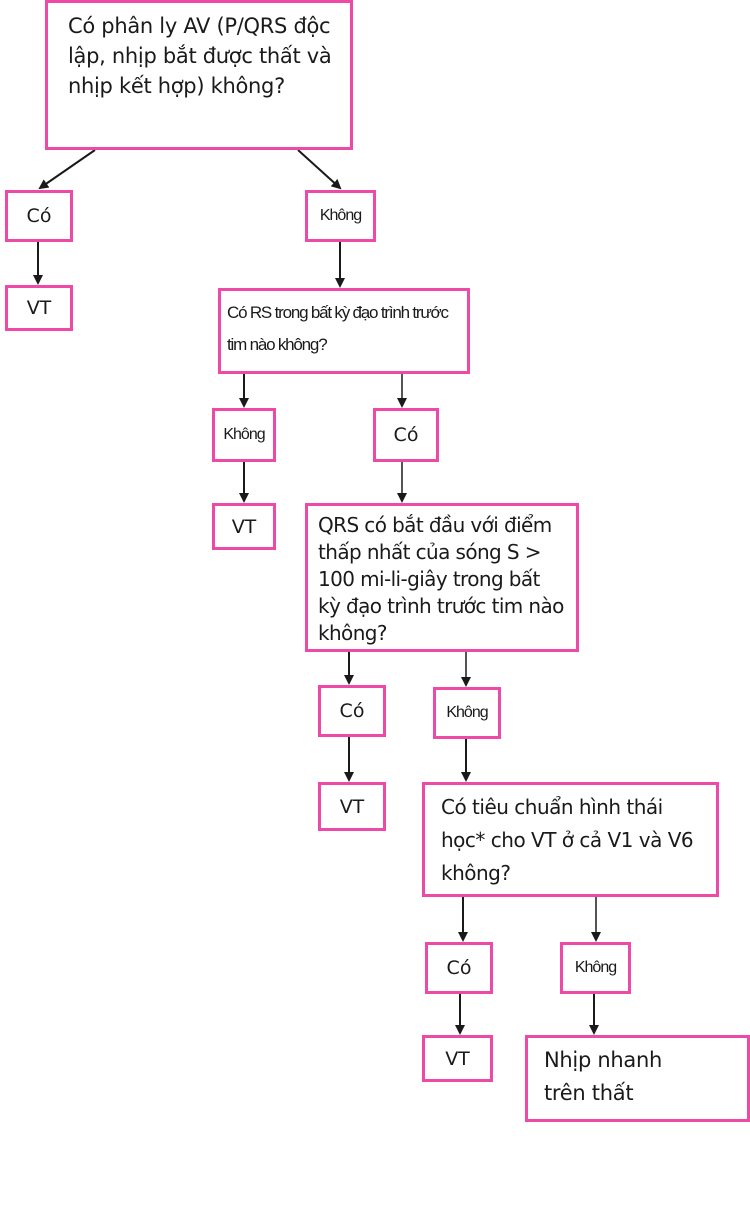  Describe the element at coordinates (319, 169) in the screenshot. I see `arrow-q1-to-no` at that location.